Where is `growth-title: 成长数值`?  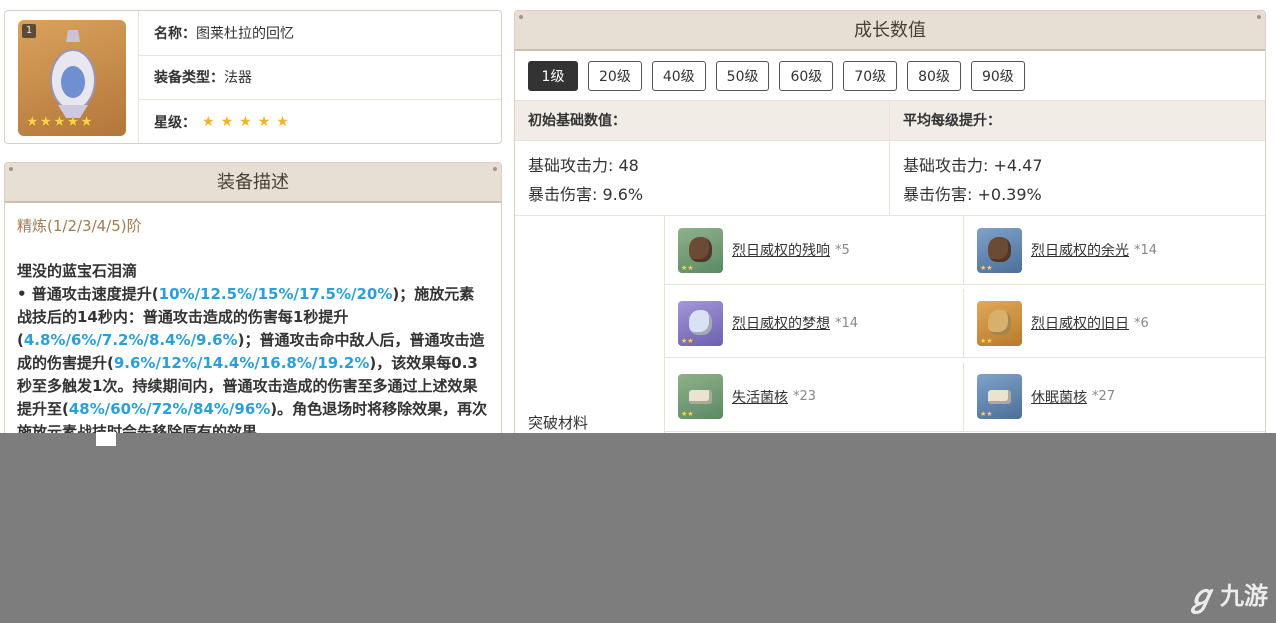 growth-title: 成长数值 is located at coordinates (890, 31).